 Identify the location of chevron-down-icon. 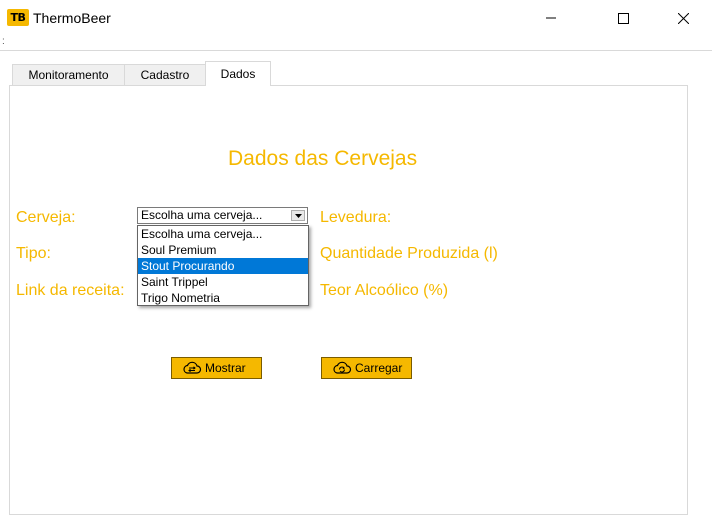
(298, 215).